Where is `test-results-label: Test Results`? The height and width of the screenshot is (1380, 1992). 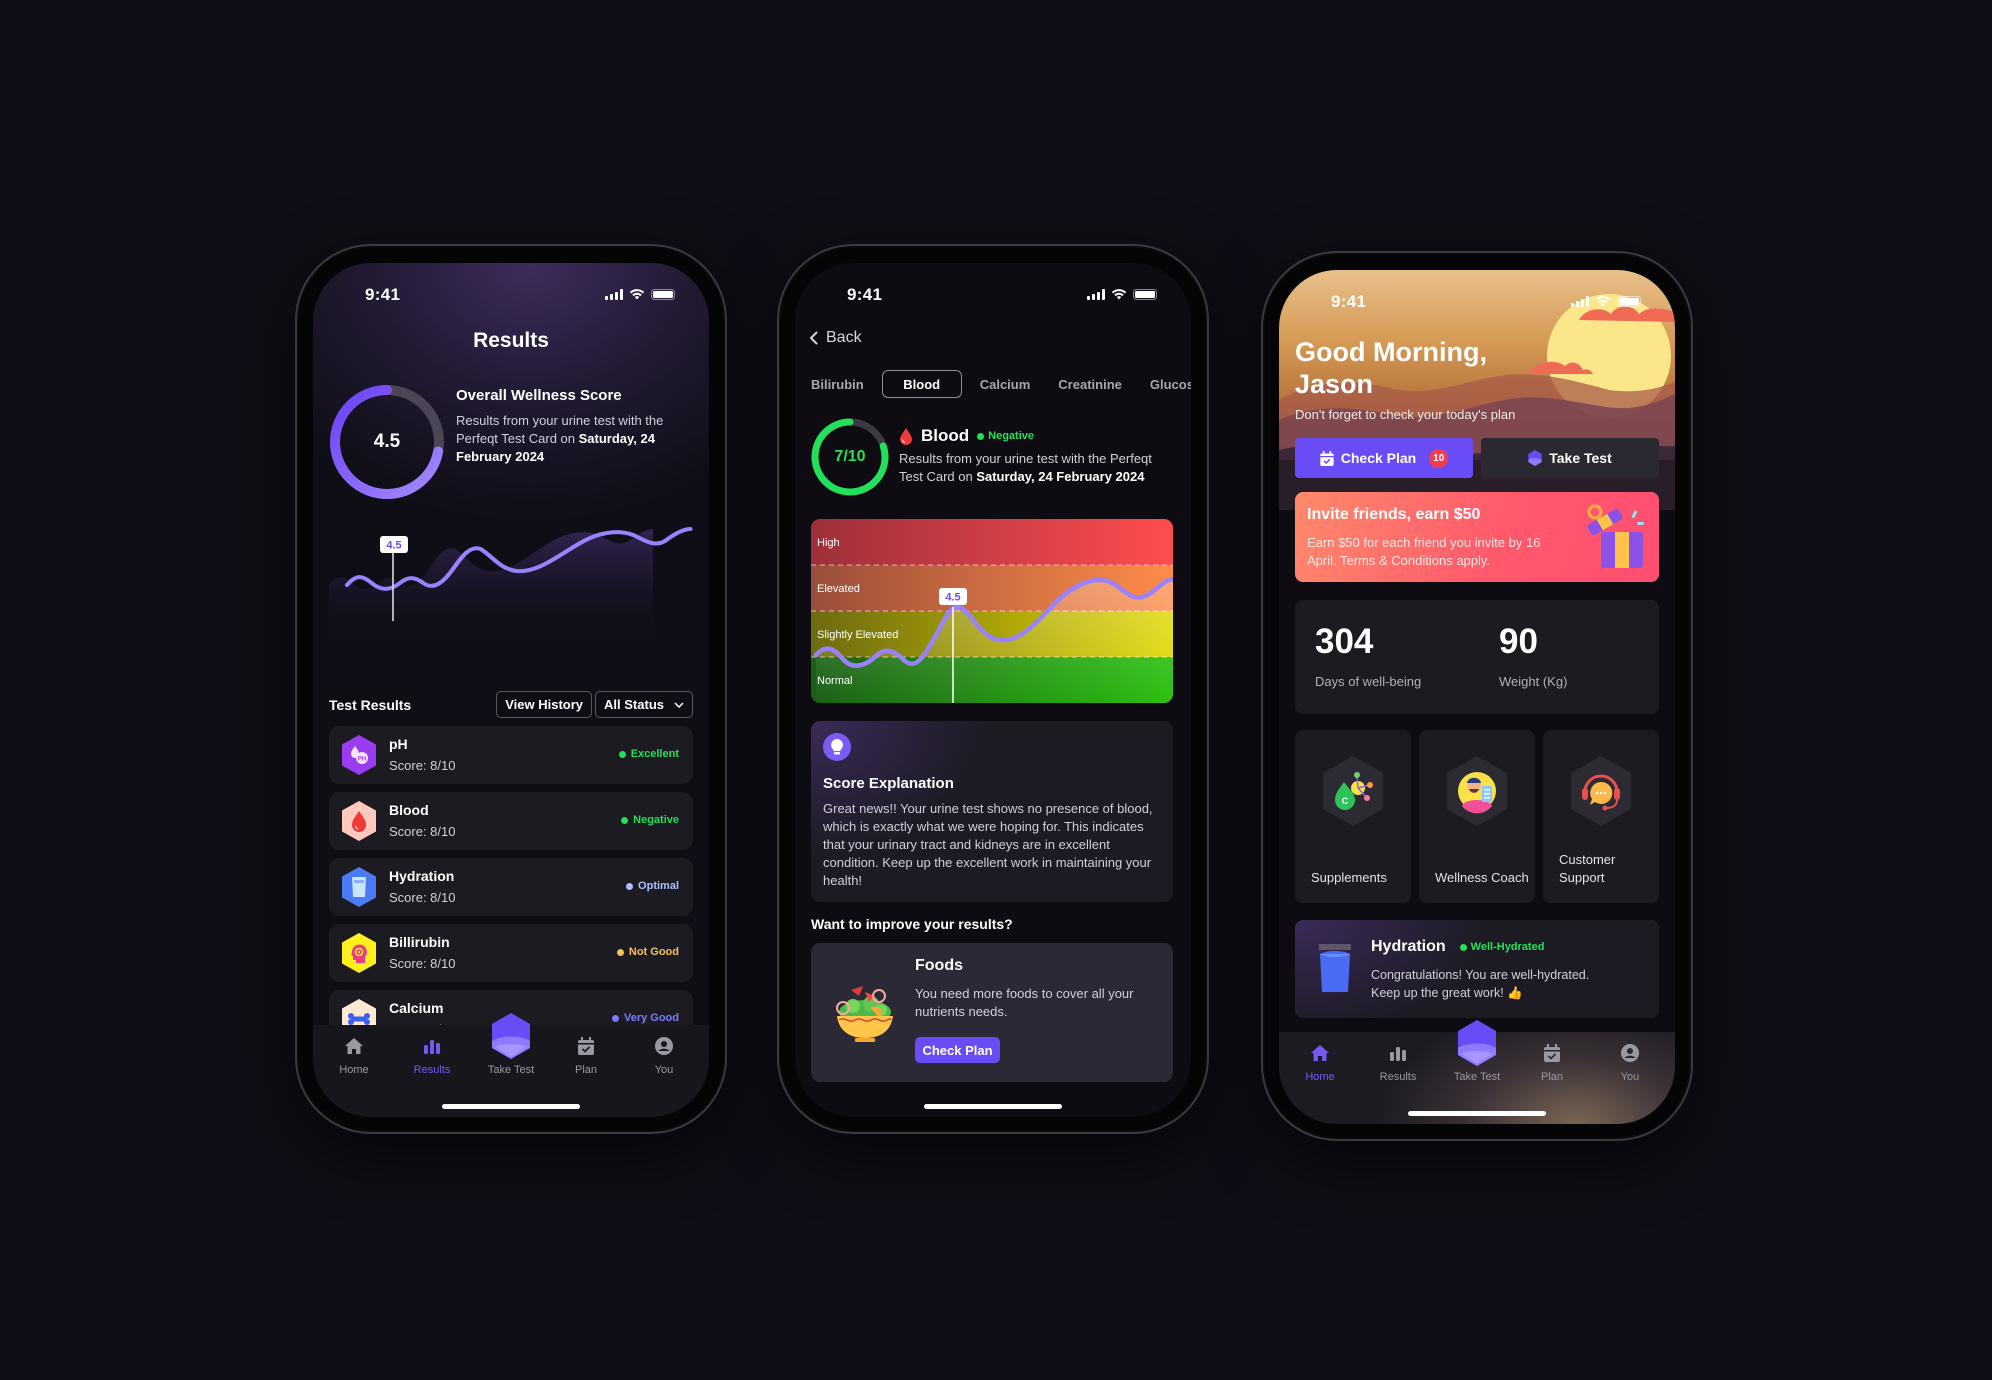
test-results-label: Test Results is located at coordinates (370, 705).